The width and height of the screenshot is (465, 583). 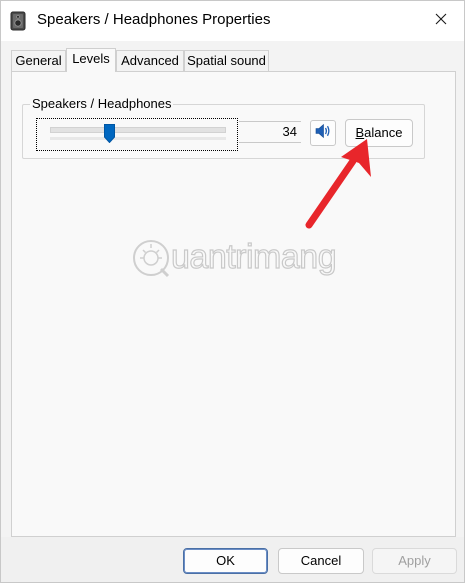 What do you see at coordinates (109, 134) in the screenshot?
I see `slider-thumb` at bounding box center [109, 134].